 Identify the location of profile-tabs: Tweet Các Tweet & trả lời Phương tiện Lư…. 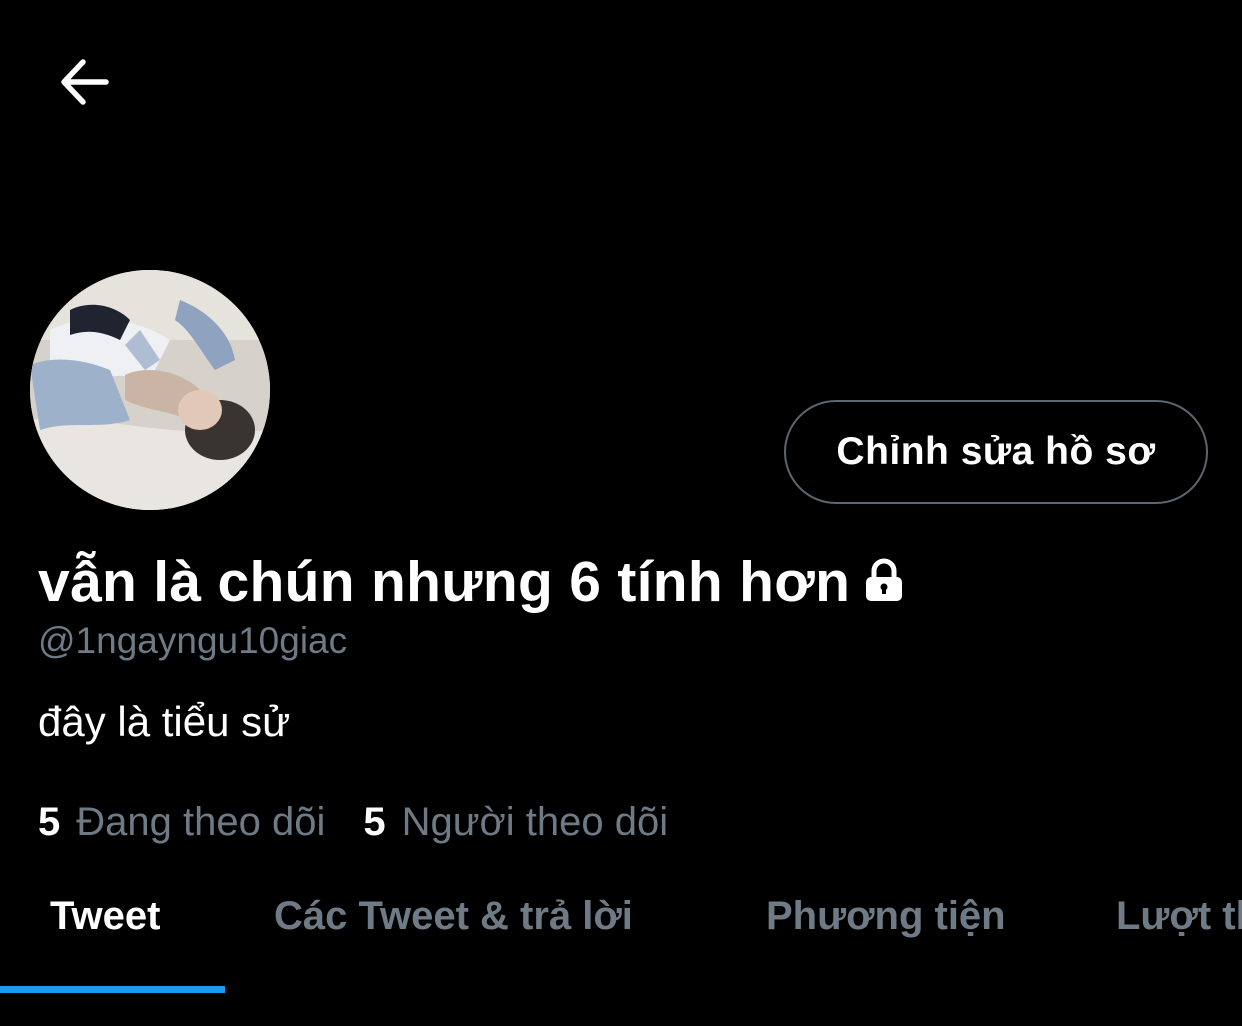
(621, 932).